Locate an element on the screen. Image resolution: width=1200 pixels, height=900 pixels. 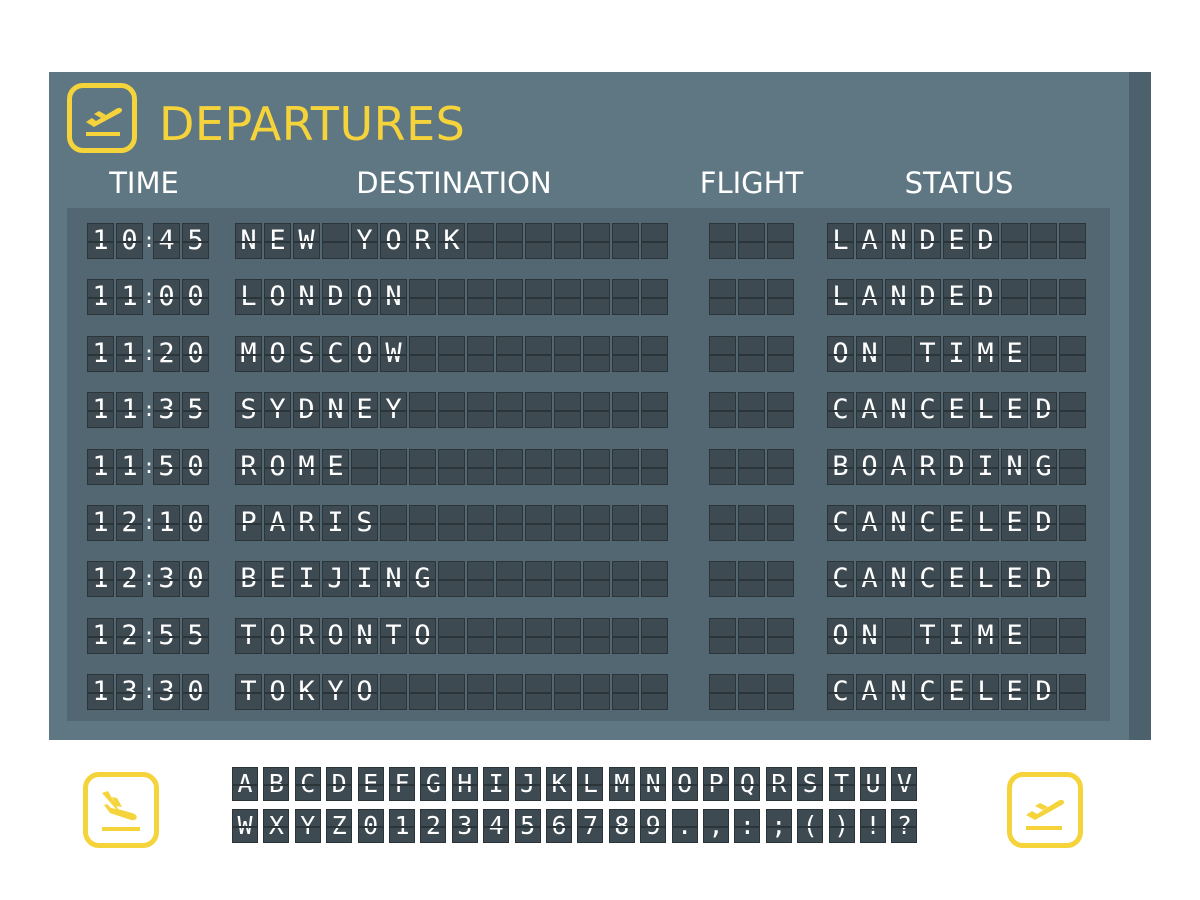
alphabet-tile: A is located at coordinates (245, 784).